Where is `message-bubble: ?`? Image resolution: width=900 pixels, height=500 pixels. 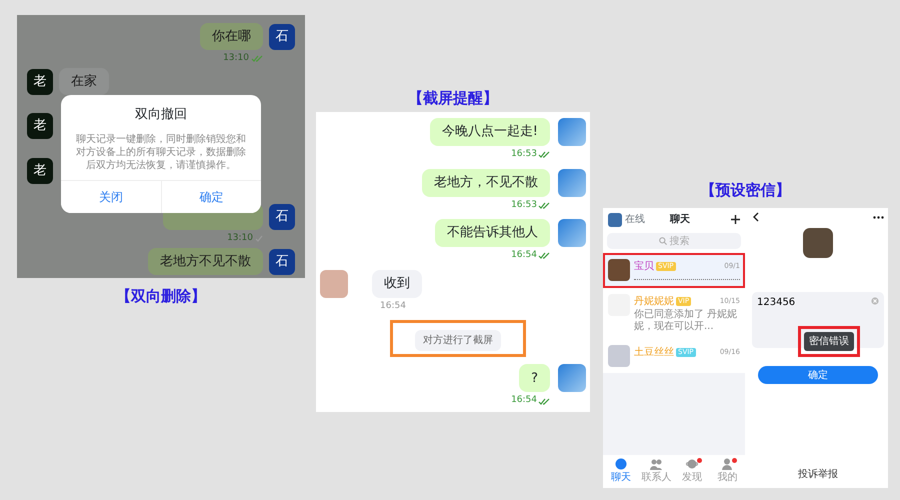
message-bubble: ? is located at coordinates (534, 378).